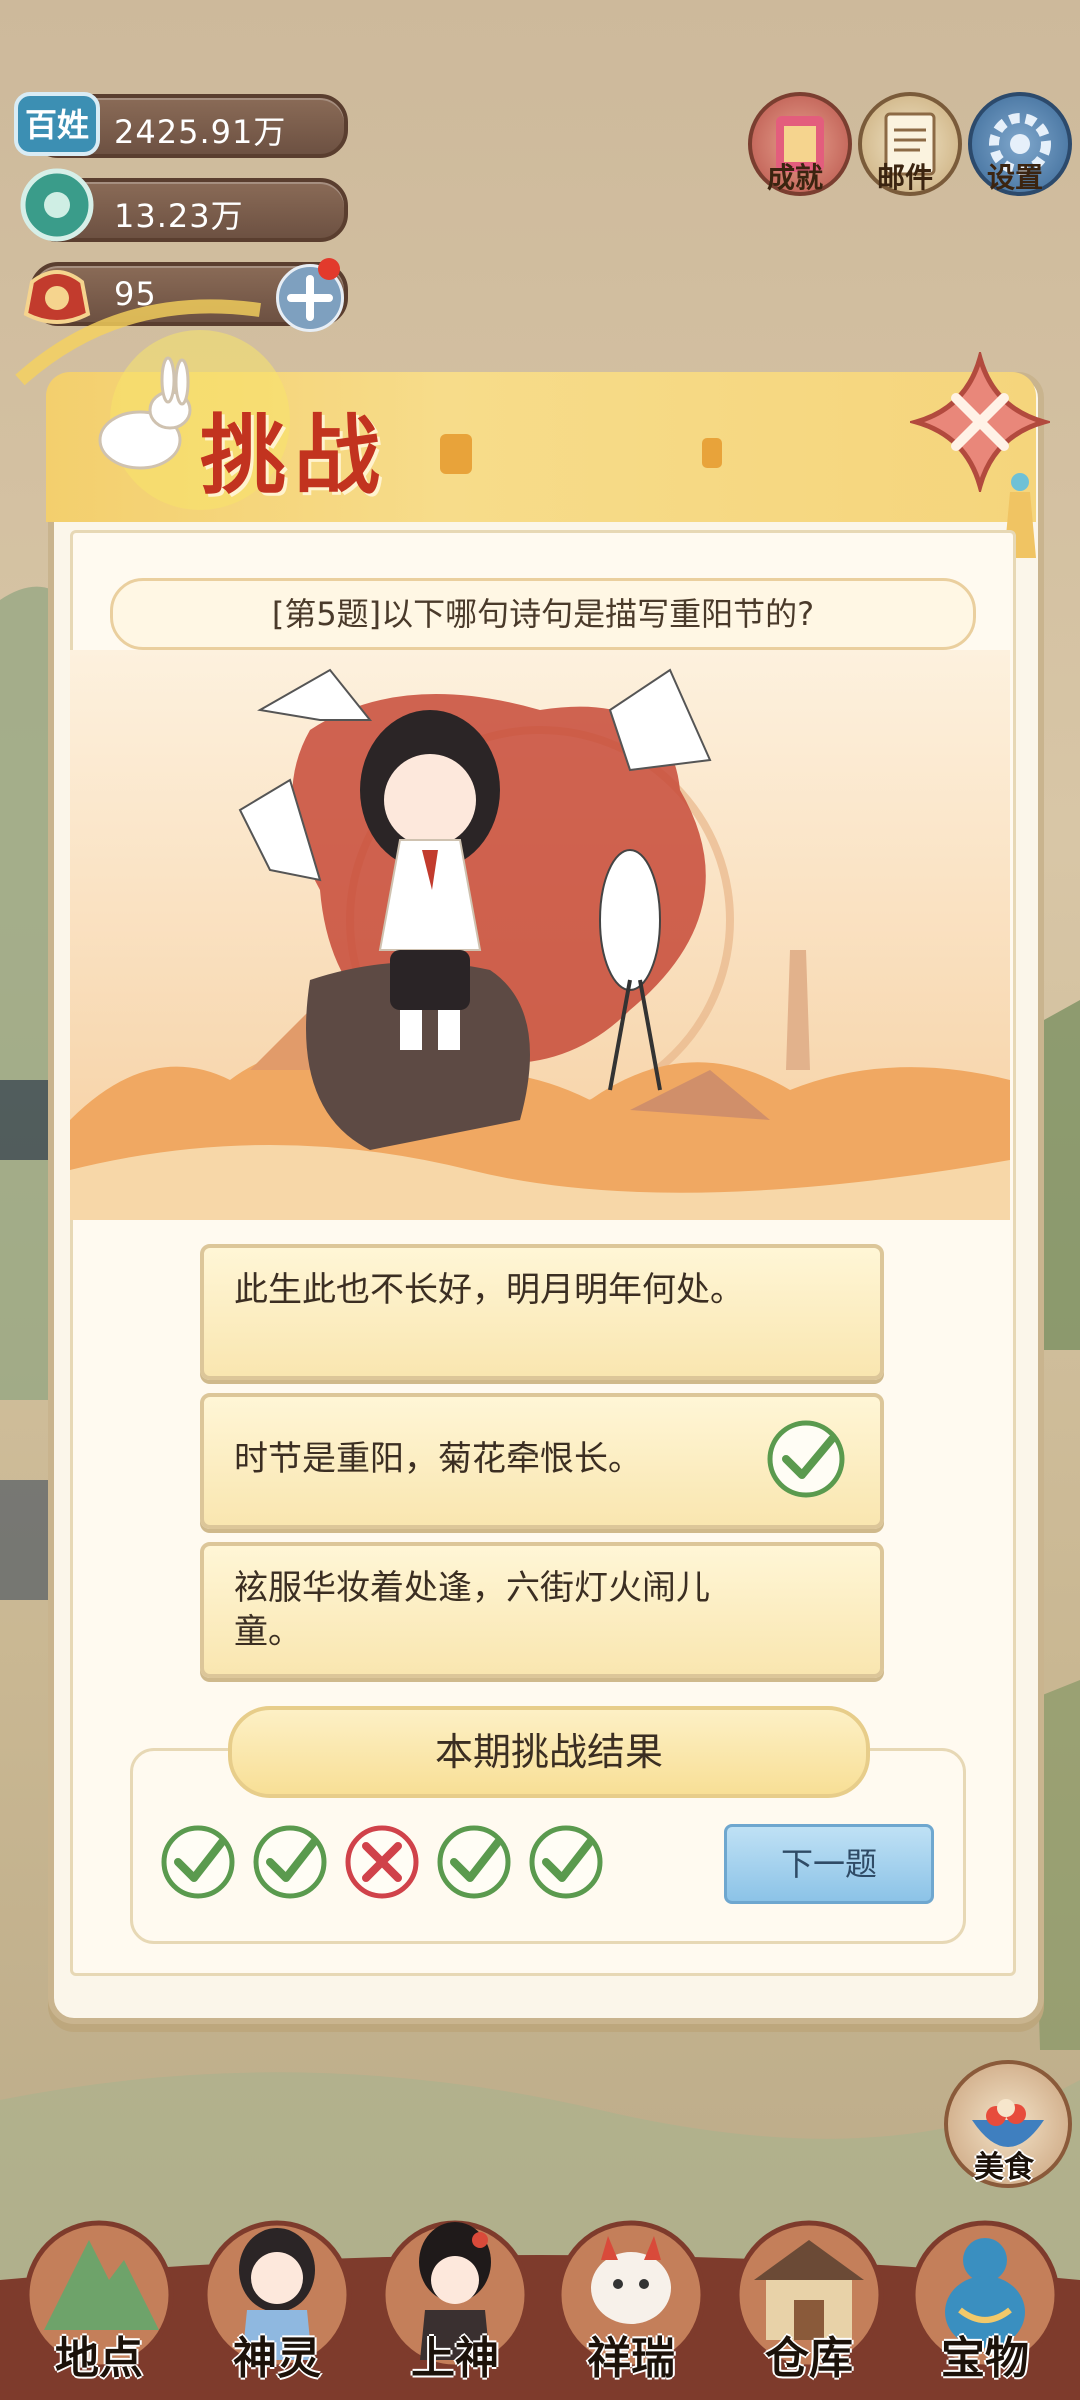 Image resolution: width=1080 pixels, height=2400 pixels. Describe the element at coordinates (277, 2358) in the screenshot. I see `nav-spirits-label: 神灵` at that location.